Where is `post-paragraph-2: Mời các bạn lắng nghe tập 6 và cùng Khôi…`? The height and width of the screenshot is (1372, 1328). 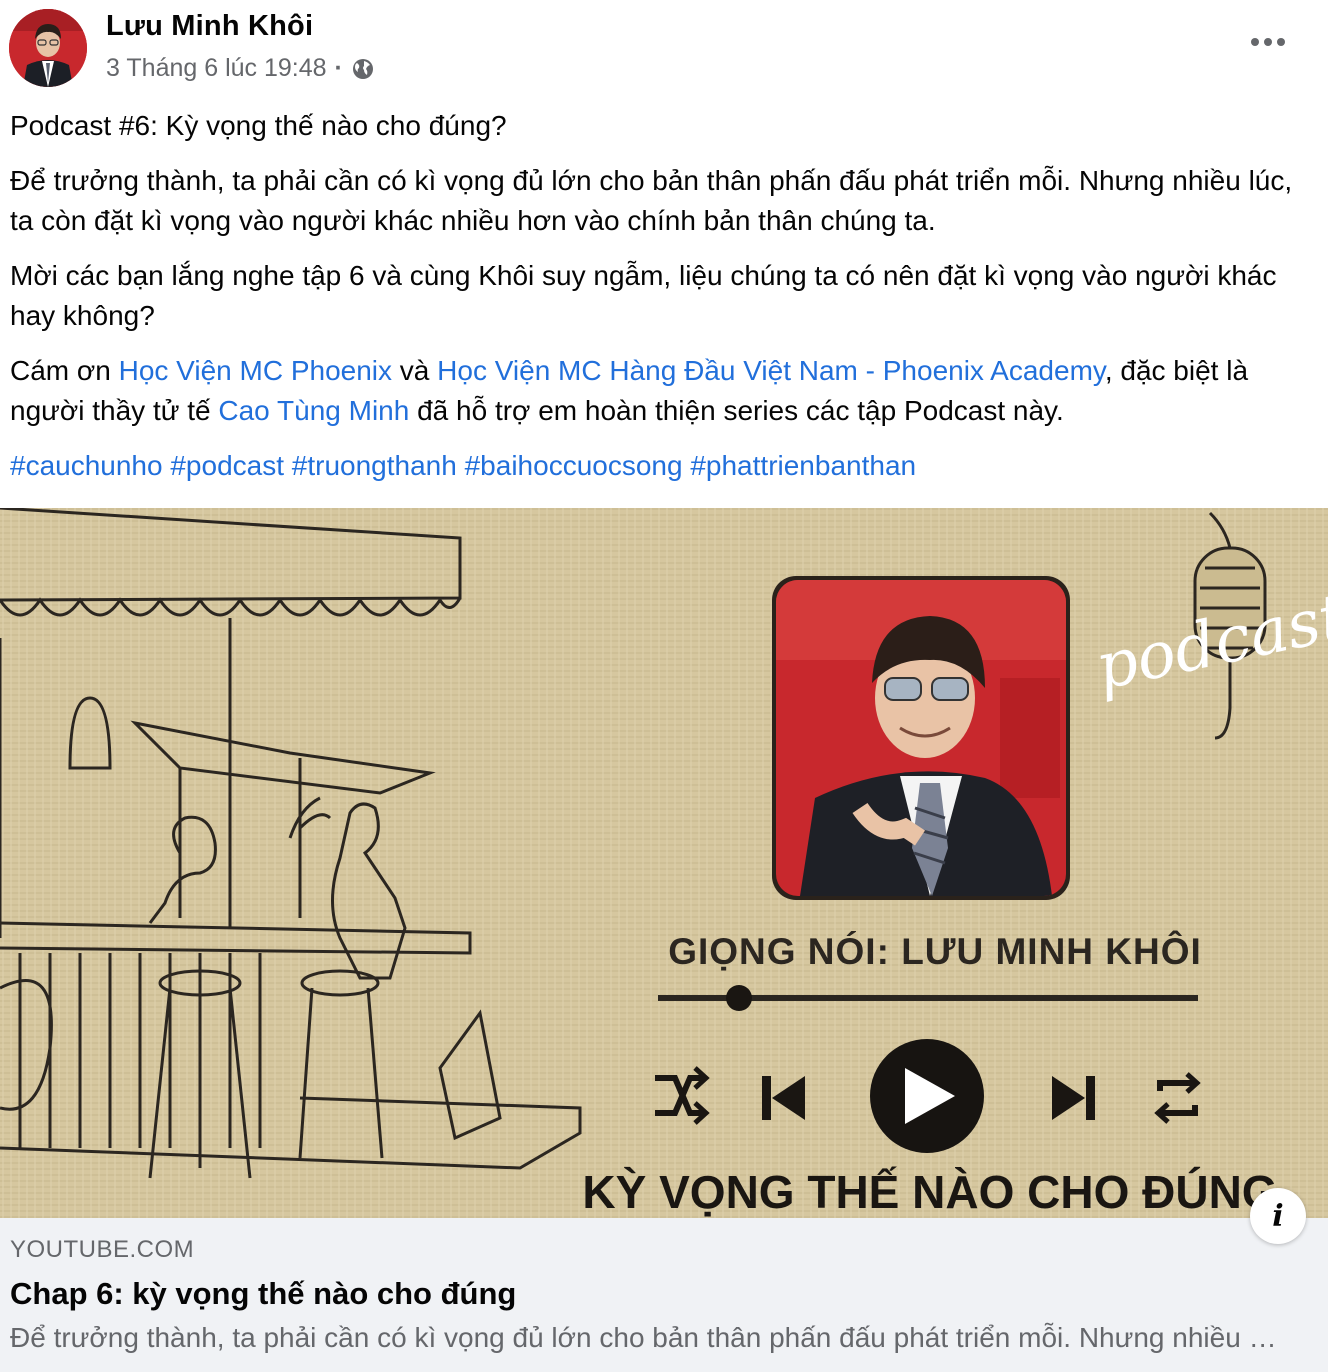
post-paragraph-2: Mời các bạn lắng nghe tập 6 và cùng Khôi… is located at coordinates (643, 295).